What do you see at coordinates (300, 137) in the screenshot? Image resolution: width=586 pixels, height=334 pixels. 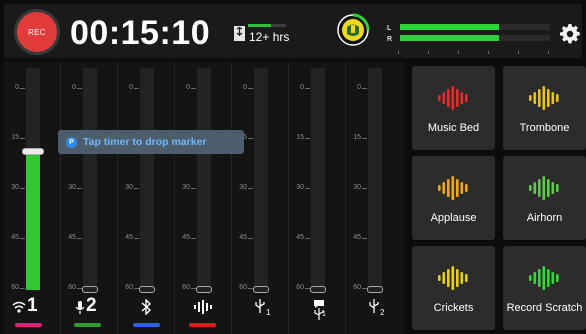 I see `scale-label: 15` at bounding box center [300, 137].